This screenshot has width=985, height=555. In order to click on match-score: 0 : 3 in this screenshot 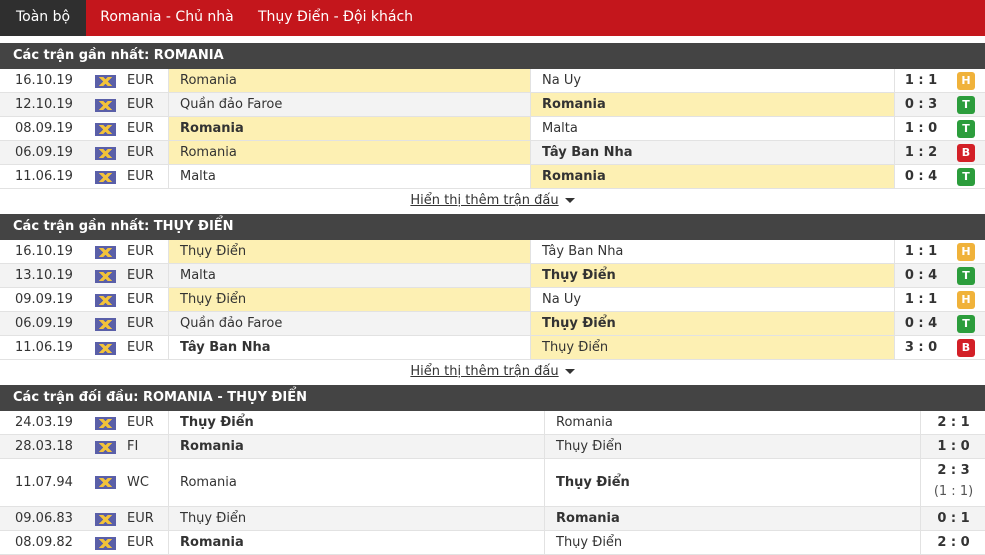, I will do `click(920, 104)`.